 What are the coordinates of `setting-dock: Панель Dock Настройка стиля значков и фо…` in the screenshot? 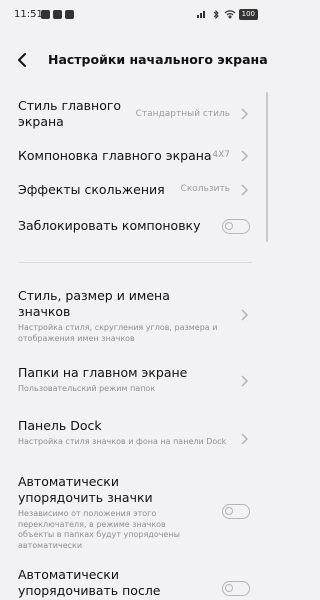 It's located at (135, 440).